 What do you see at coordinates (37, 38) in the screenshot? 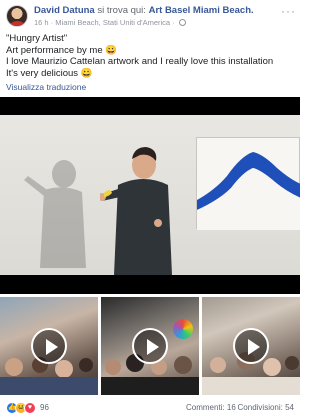
I see `post-line: "Hungry Artist"` at bounding box center [37, 38].